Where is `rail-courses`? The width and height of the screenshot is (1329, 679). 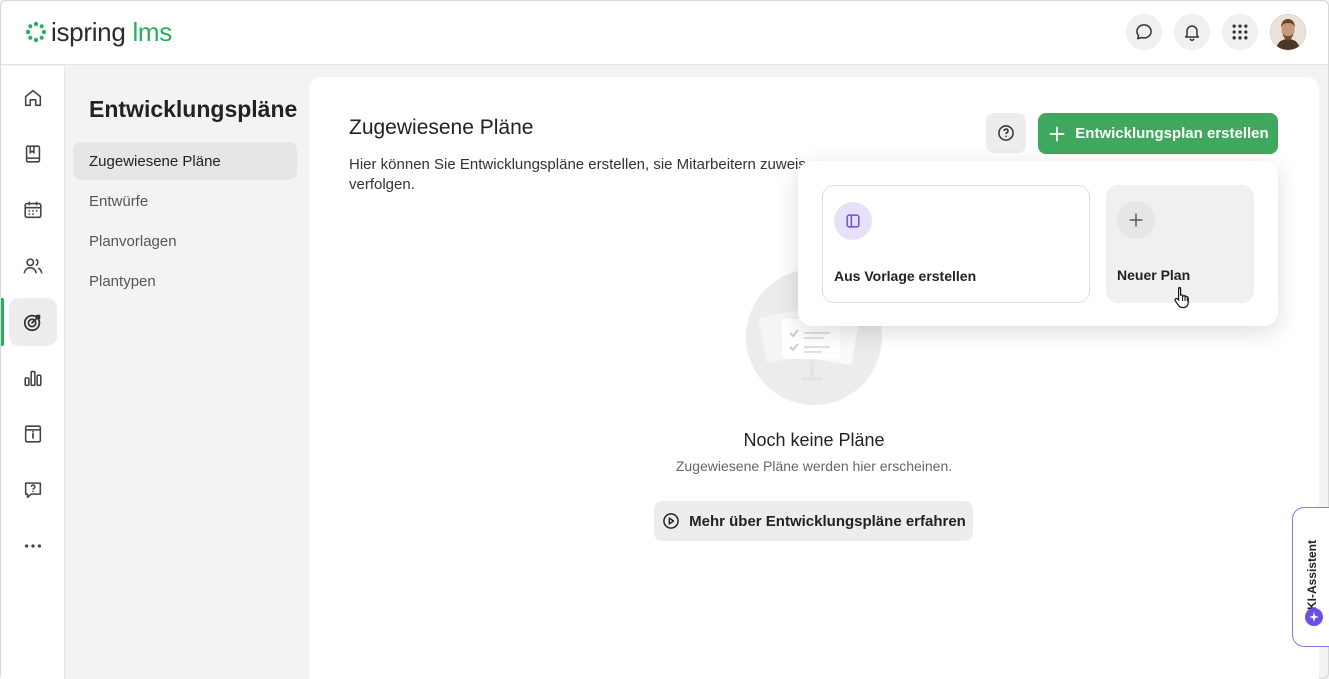 rail-courses is located at coordinates (33, 154).